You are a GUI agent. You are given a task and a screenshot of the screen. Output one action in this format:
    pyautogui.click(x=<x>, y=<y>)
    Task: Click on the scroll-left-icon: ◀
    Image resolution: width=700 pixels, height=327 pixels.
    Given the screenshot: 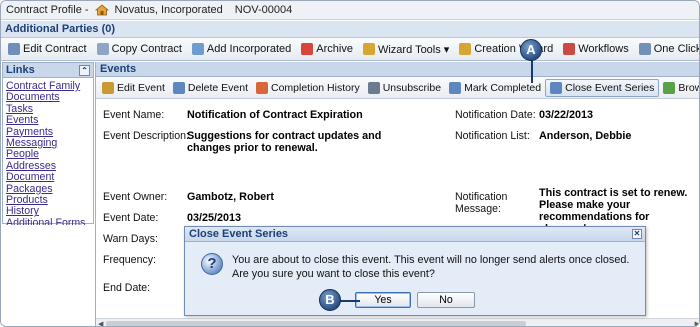 What is the action you would take?
    pyautogui.click(x=100, y=323)
    